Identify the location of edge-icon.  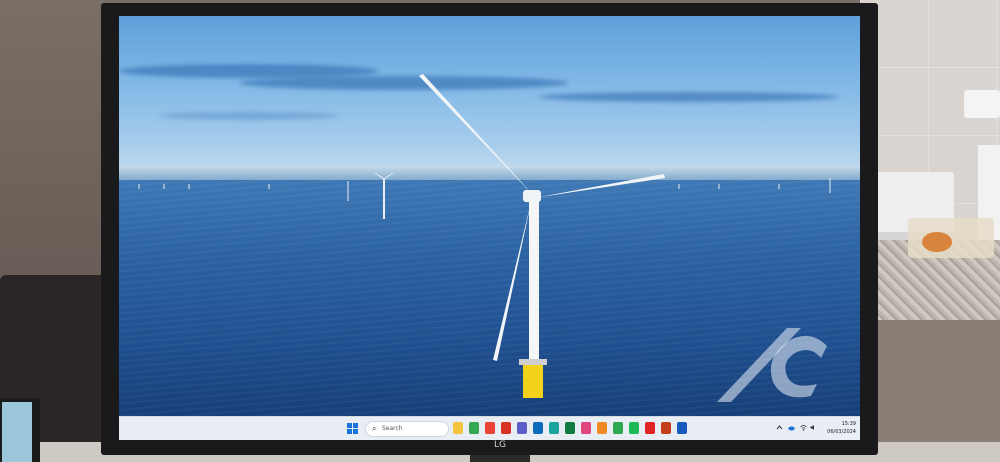
(554, 428).